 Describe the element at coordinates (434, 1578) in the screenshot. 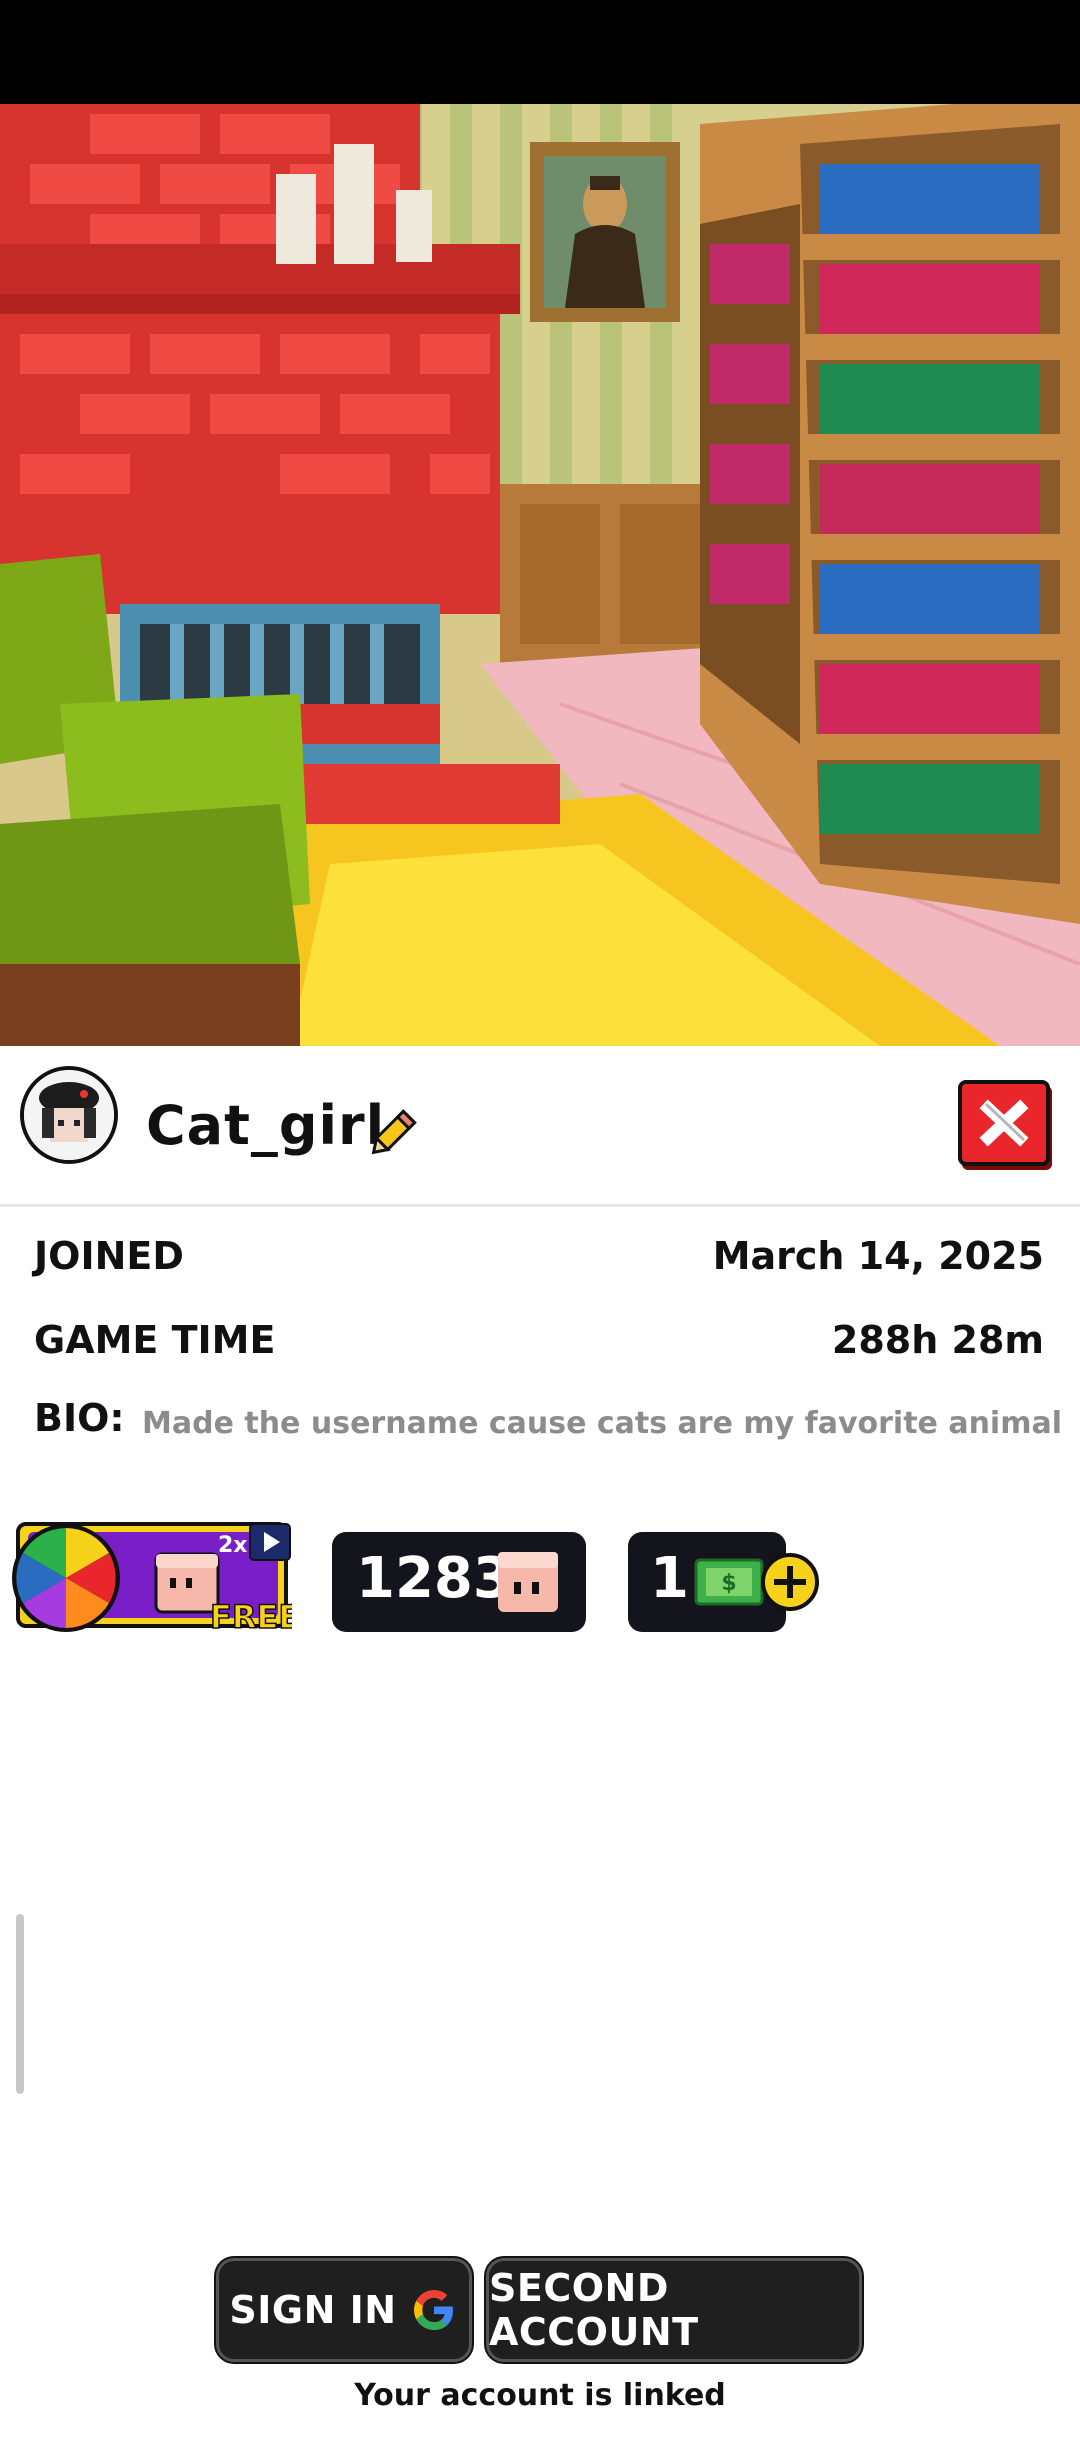

I see `coin-amount: 1283` at that location.